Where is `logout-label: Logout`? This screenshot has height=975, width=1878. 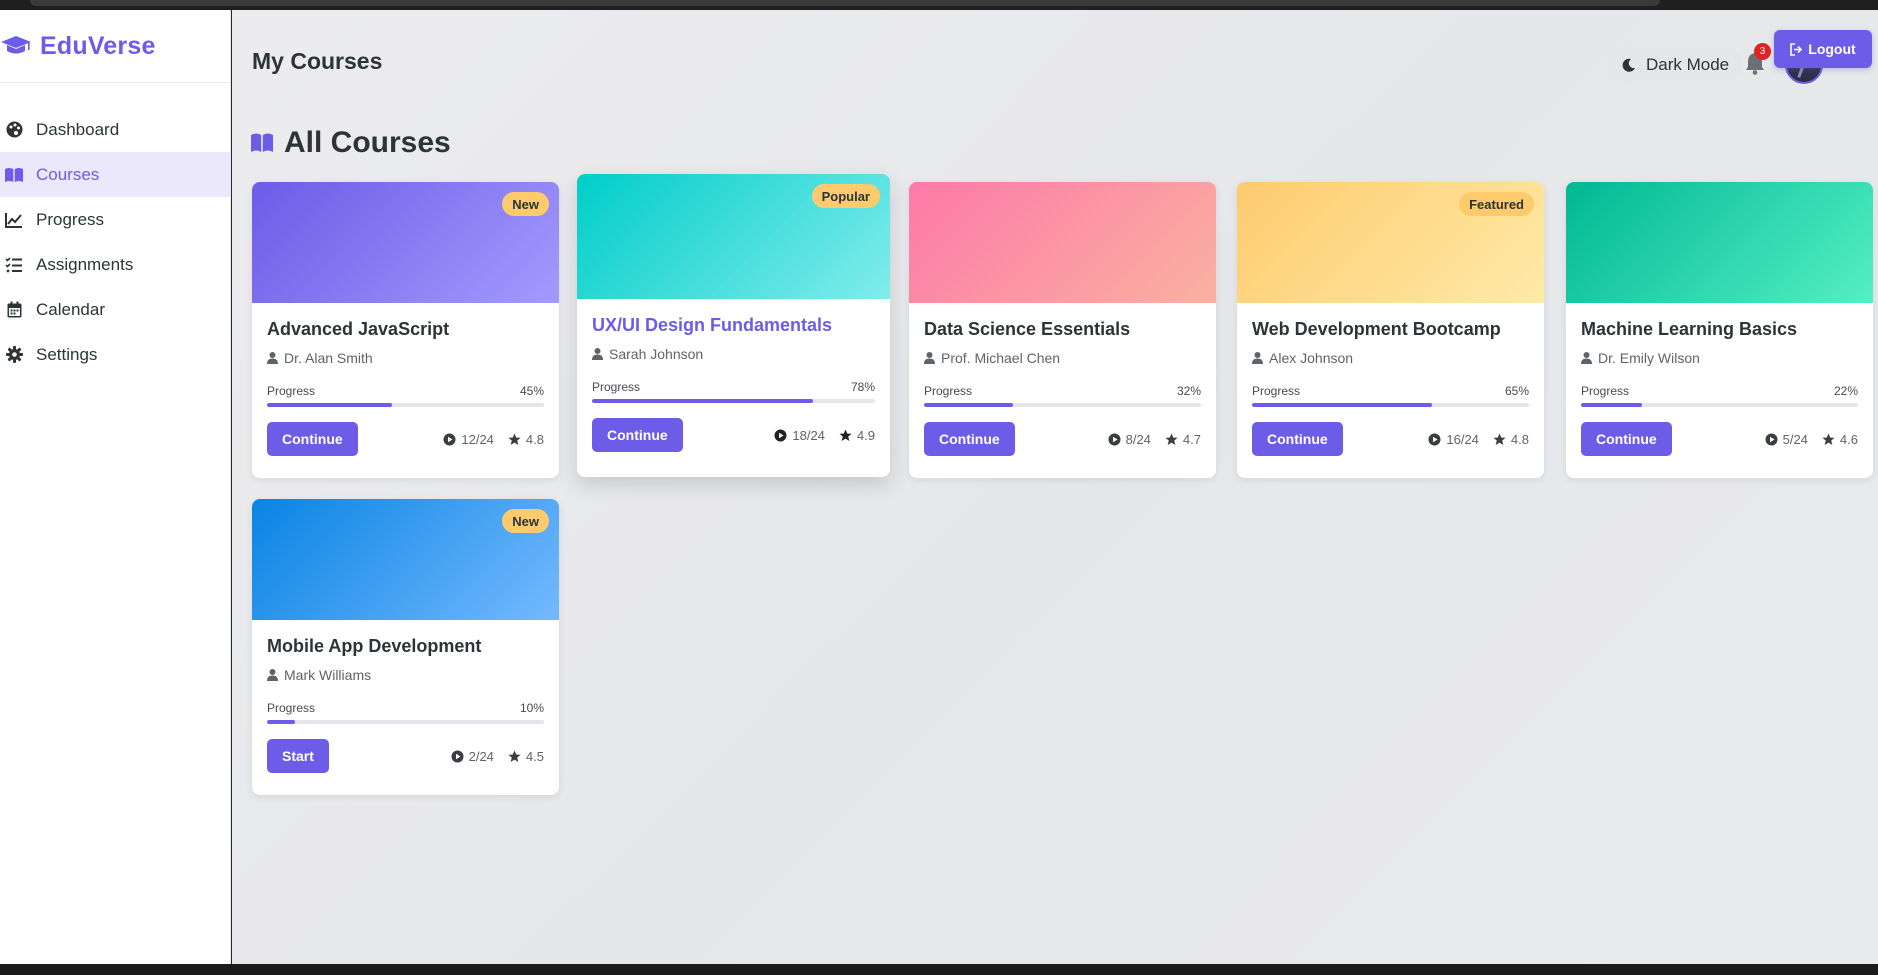
logout-label: Logout is located at coordinates (1832, 49).